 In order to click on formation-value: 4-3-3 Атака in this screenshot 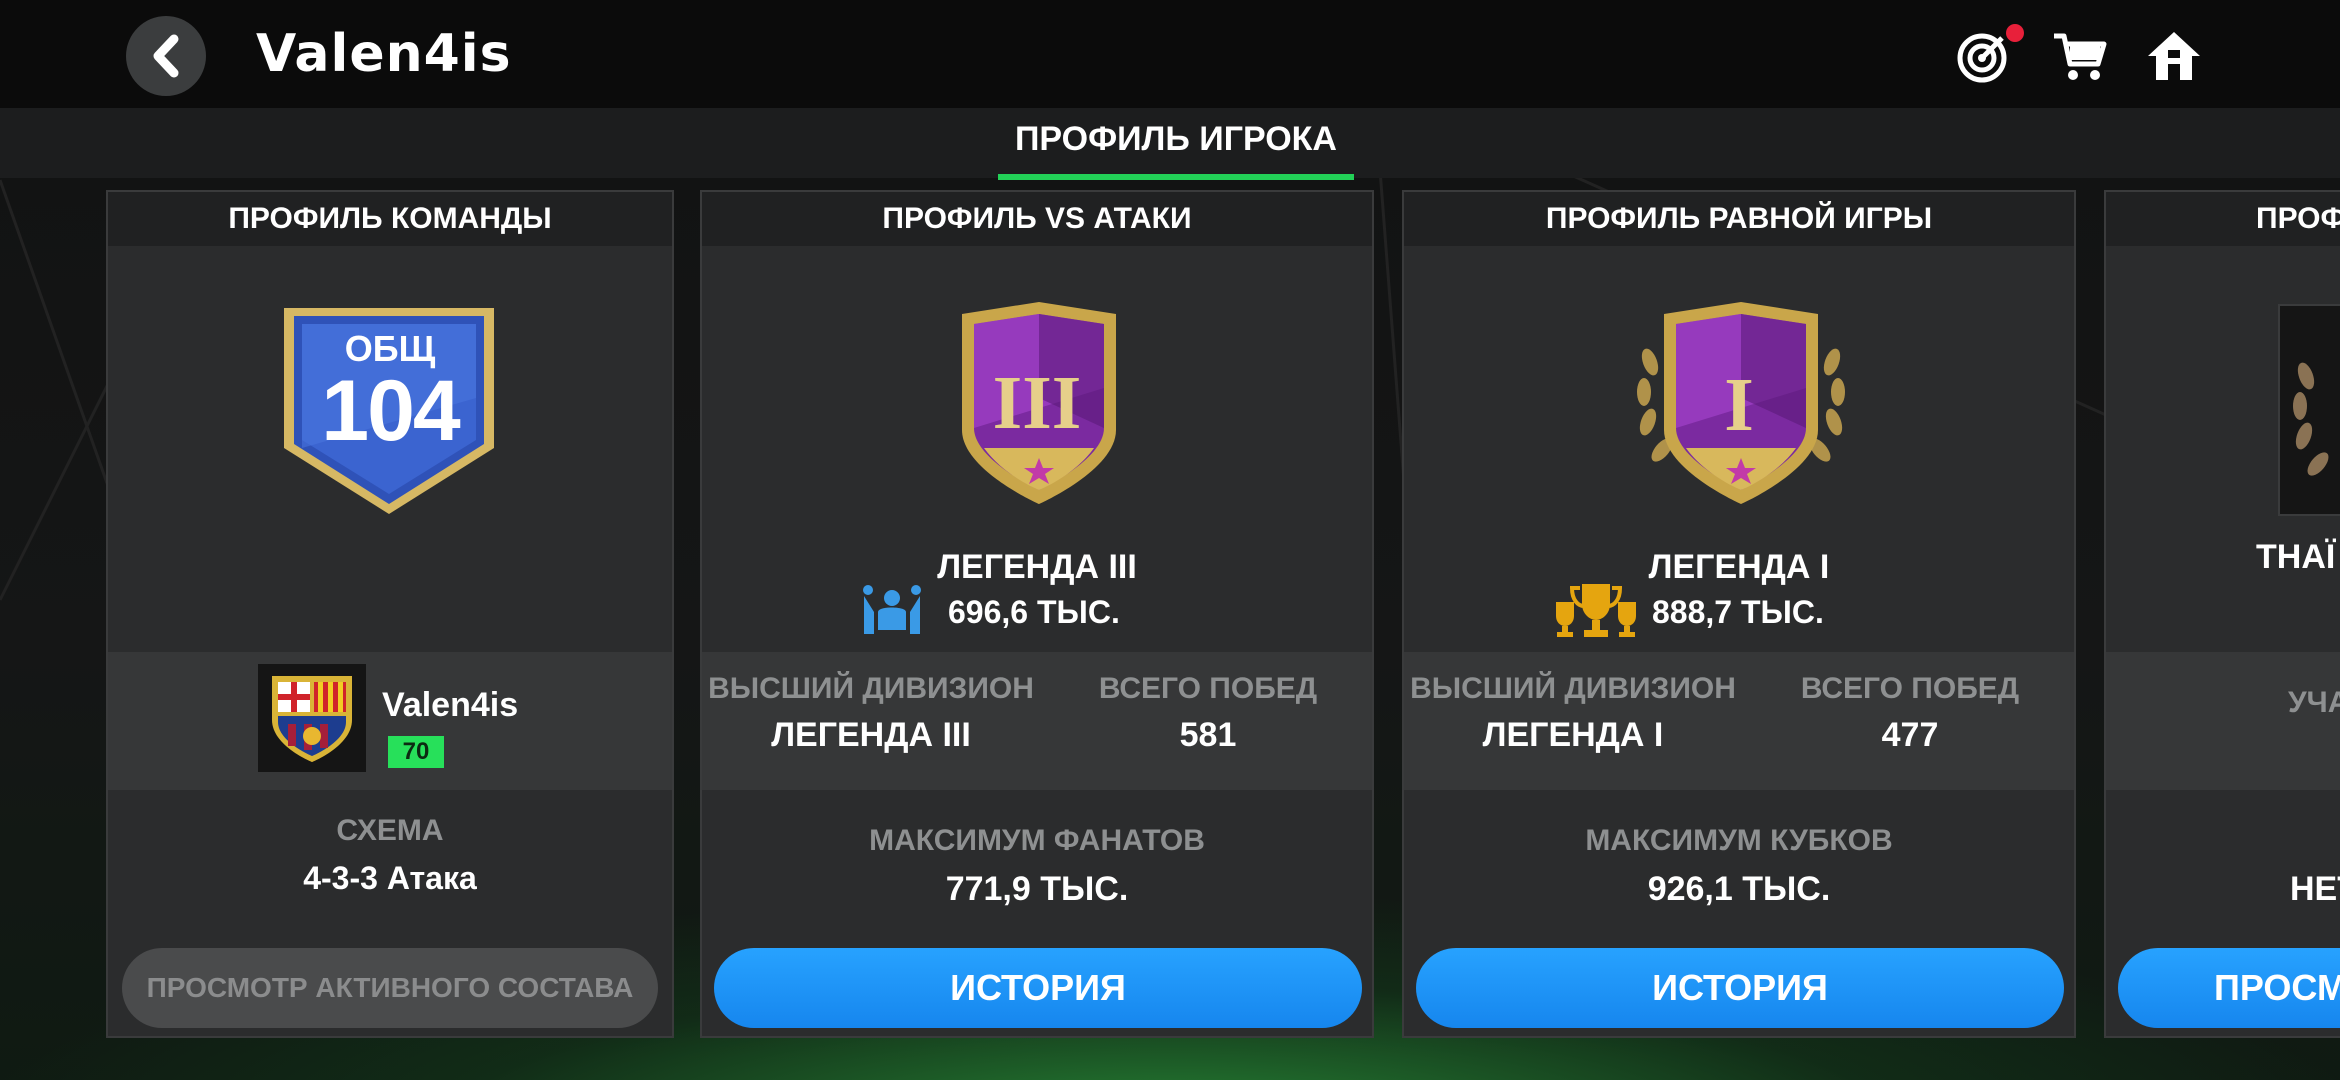, I will do `click(390, 878)`.